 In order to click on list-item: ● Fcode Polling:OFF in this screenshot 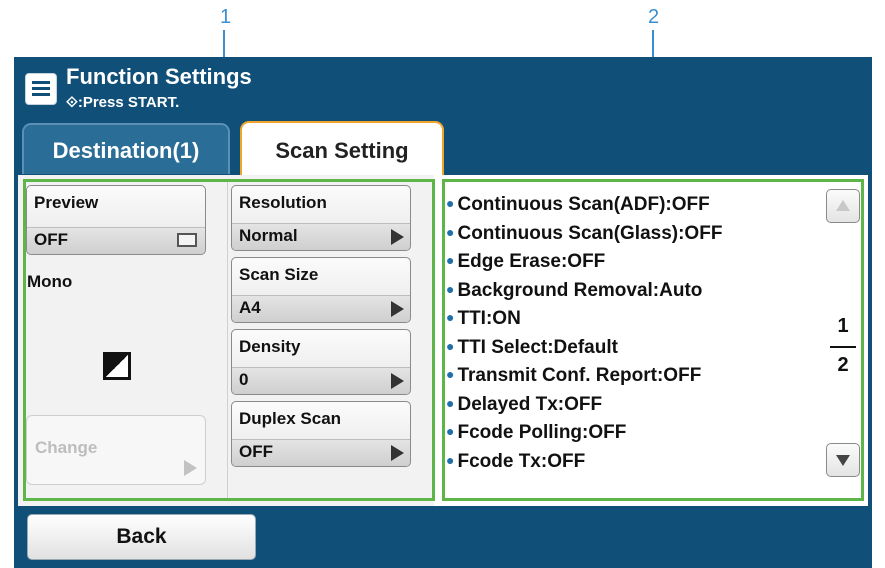, I will do `click(536, 432)`.